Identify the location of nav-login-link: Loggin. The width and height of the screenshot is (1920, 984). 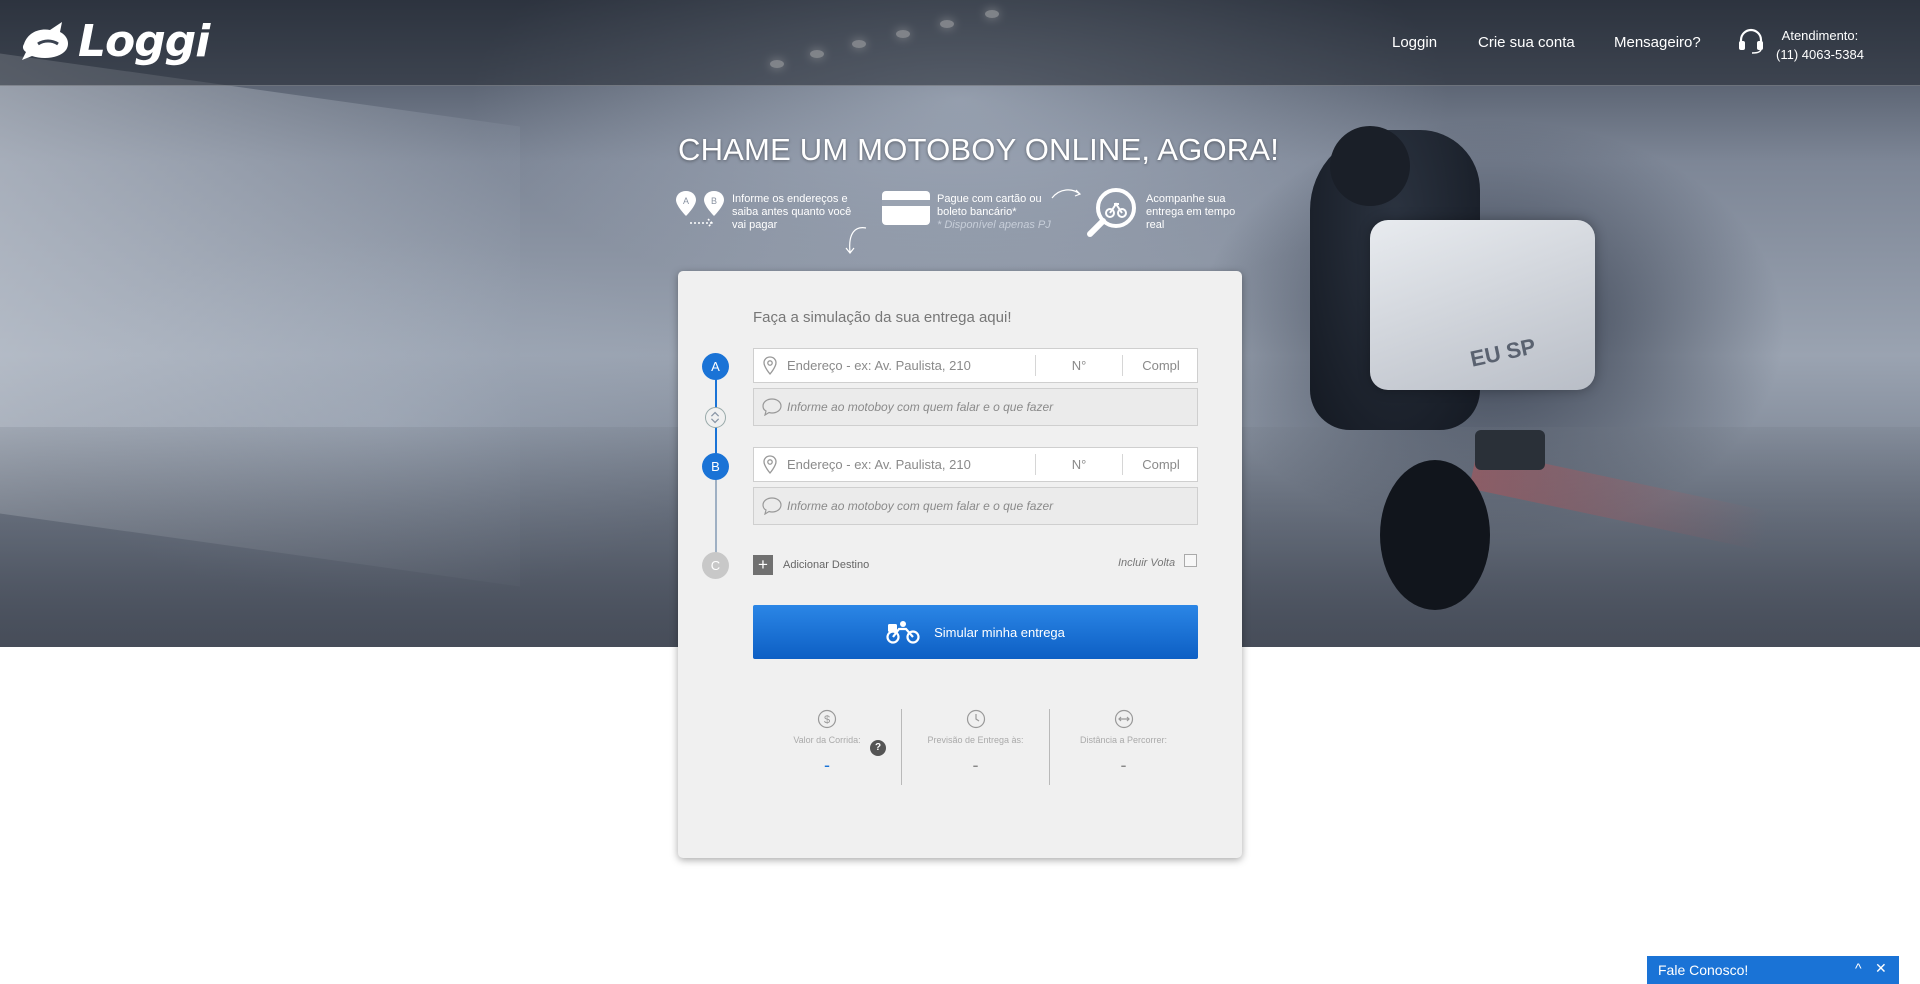
(1414, 42).